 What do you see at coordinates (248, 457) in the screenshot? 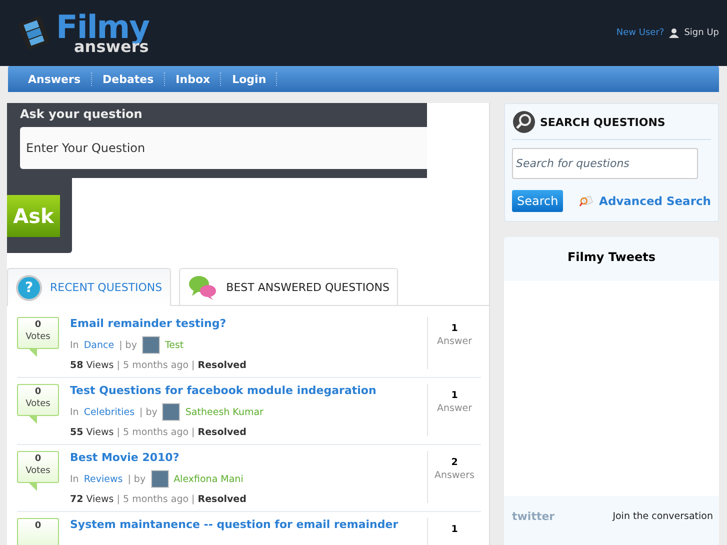
I see `question-title-link: Best Movie 2010?` at bounding box center [248, 457].